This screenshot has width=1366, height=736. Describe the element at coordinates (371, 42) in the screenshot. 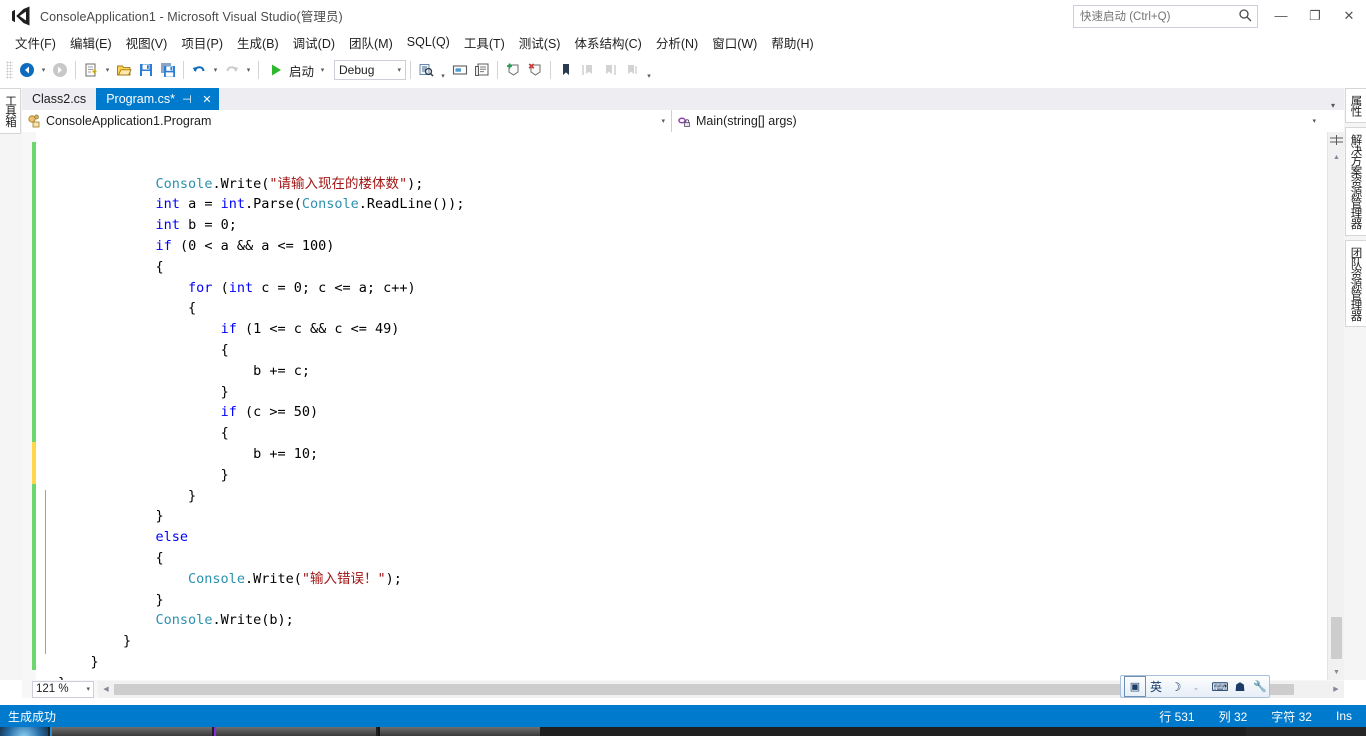

I see `menu-team: 团队(M)` at that location.